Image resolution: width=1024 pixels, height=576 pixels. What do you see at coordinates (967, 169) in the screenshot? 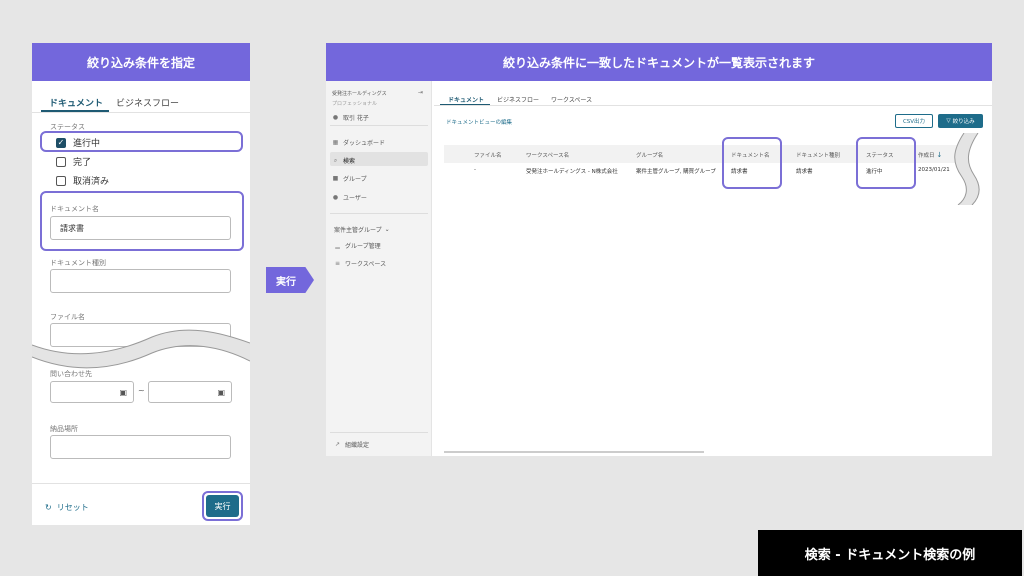
I see `omission-wave-vertical` at bounding box center [967, 169].